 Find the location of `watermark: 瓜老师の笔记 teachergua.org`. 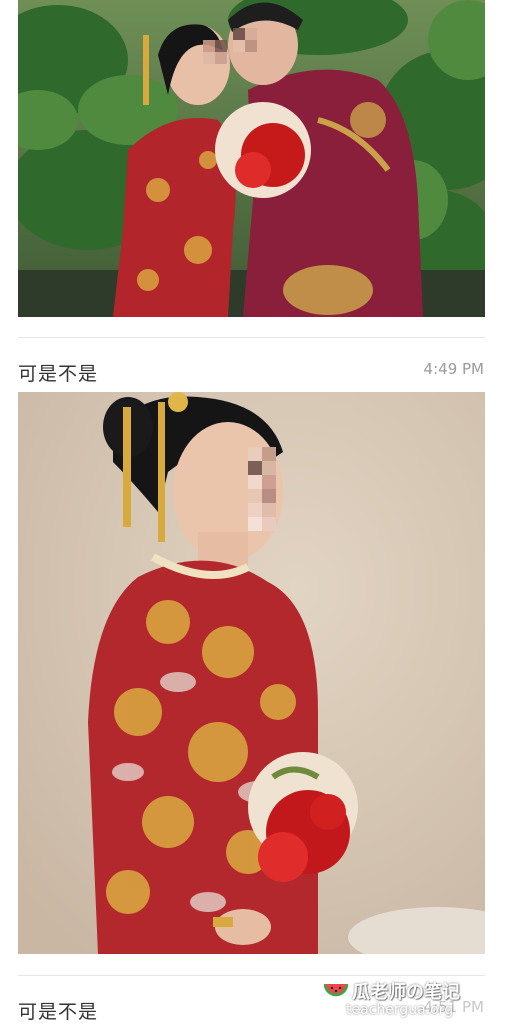

watermark: 瓜老师の笔记 teachergua.org is located at coordinates (407, 1001).